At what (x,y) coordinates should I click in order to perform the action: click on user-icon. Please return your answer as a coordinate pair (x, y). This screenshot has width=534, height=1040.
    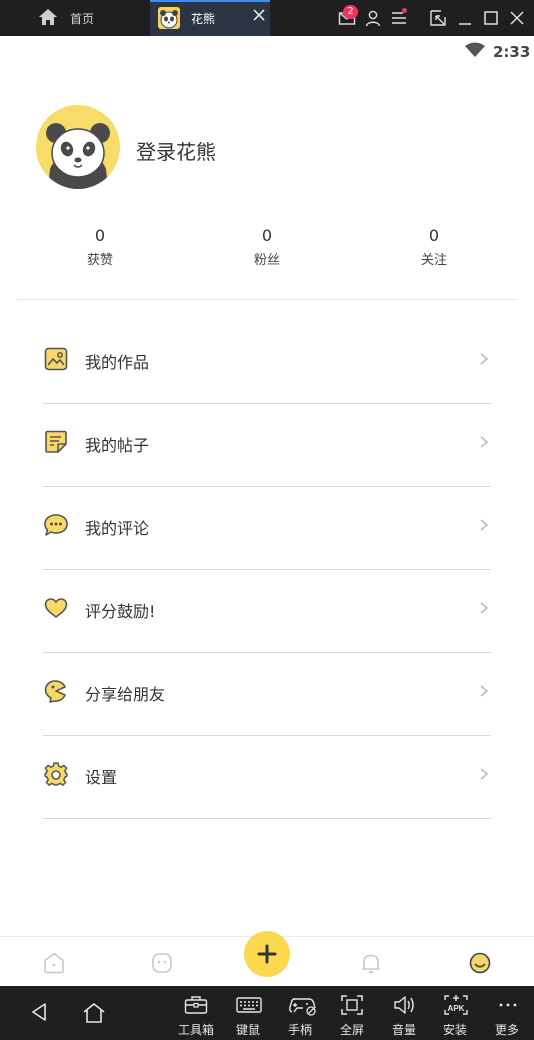
    Looking at the image, I should click on (373, 18).